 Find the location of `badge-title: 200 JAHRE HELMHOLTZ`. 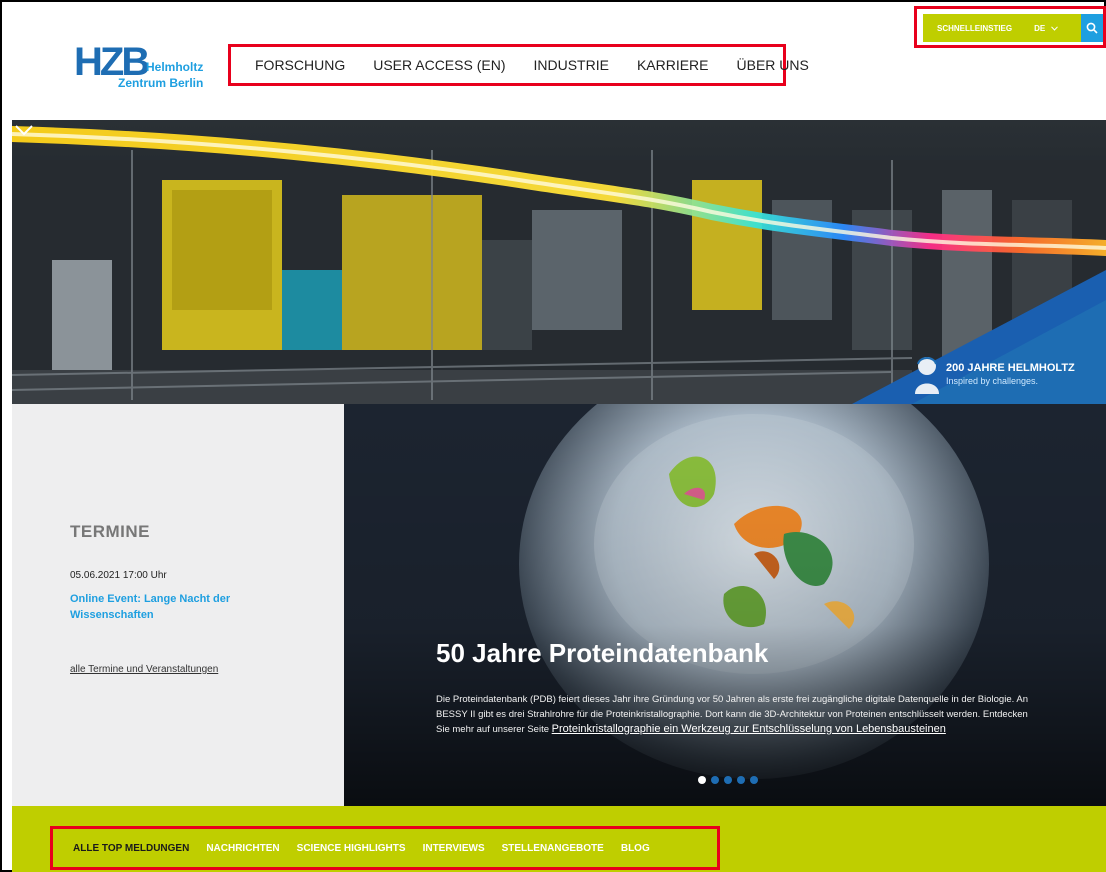

badge-title: 200 JAHRE HELMHOLTZ is located at coordinates (1010, 368).